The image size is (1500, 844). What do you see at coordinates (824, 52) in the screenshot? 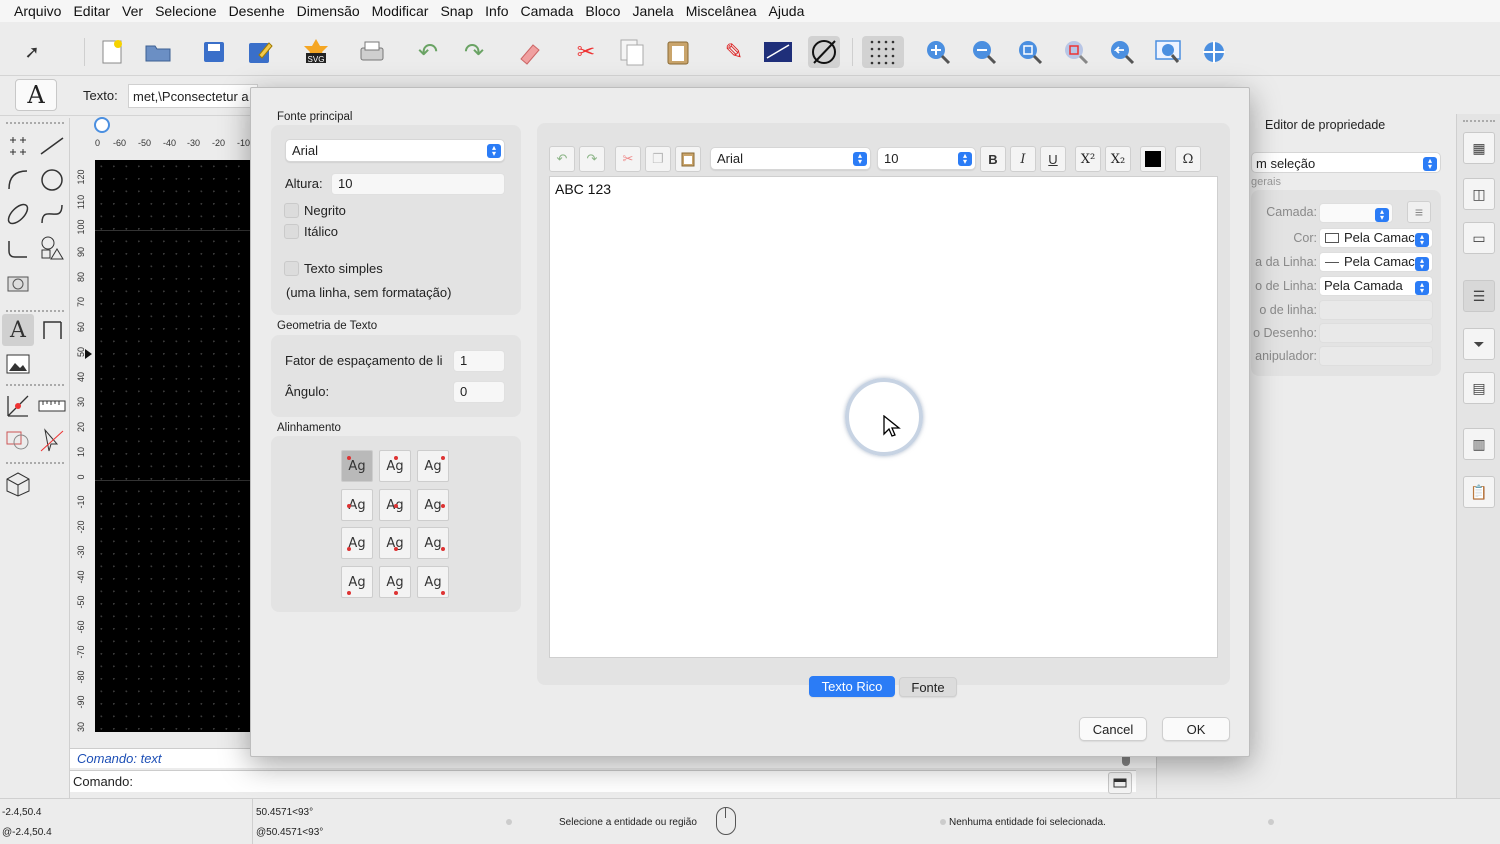
I see `circle-slash-icon` at bounding box center [824, 52].